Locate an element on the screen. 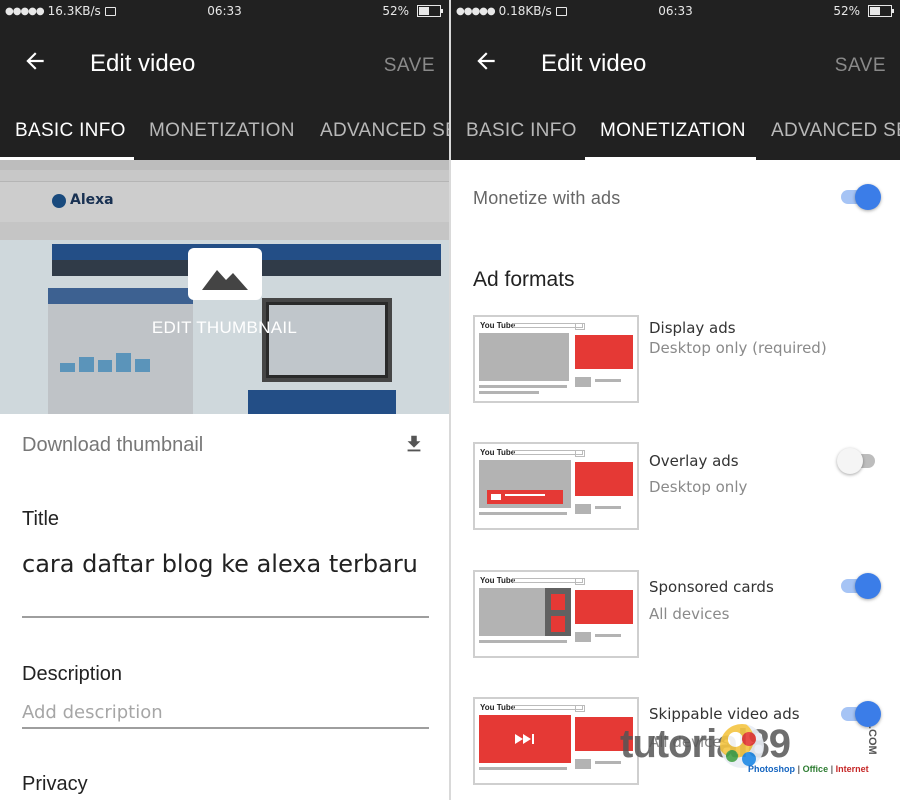  ad-format-name: Skippable video ads is located at coordinates (724, 714).